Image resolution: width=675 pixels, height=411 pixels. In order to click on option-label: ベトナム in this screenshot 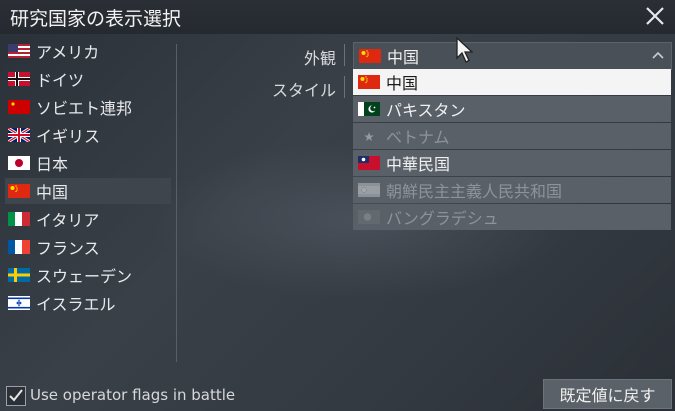, I will do `click(418, 137)`.